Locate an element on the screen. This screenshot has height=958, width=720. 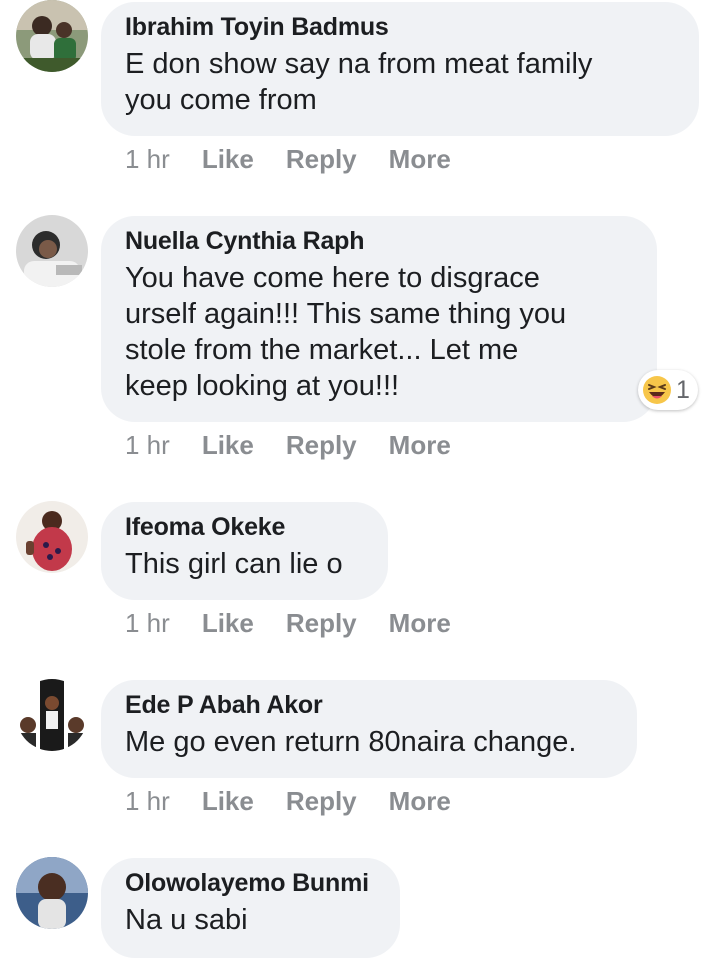
comment-bubble: Olowolayemo Bunmi Na u sabi is located at coordinates (250, 908).